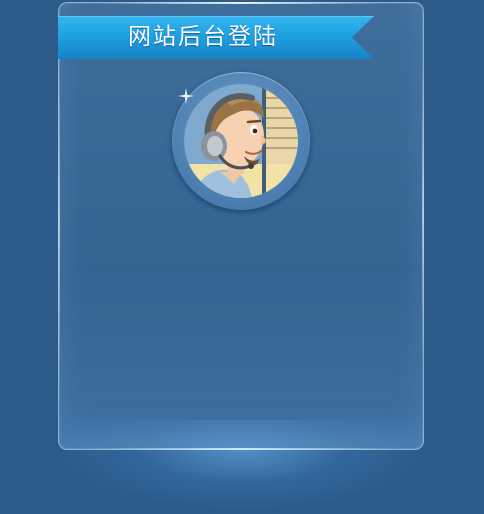  What do you see at coordinates (241, 449) in the screenshot?
I see `panel-bottom-highlight` at bounding box center [241, 449].